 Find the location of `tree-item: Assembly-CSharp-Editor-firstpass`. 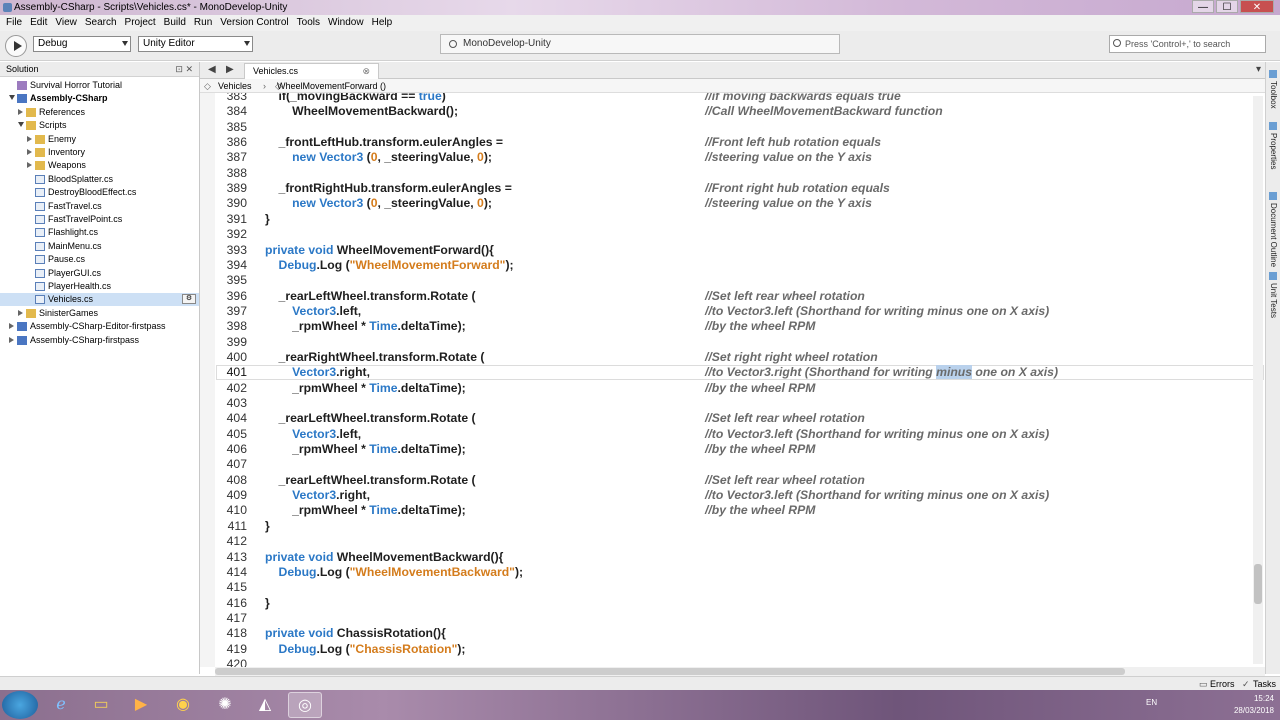

tree-item: Assembly-CSharp-Editor-firstpass is located at coordinates (99, 326).